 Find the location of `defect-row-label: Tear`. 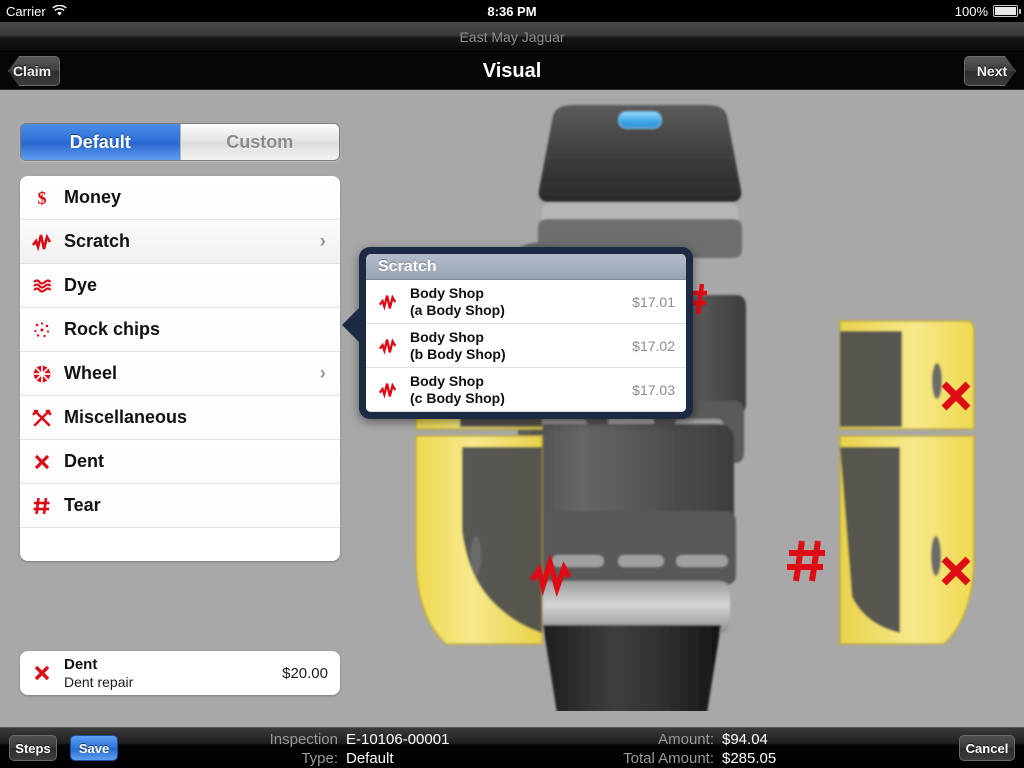

defect-row-label: Tear is located at coordinates (82, 505).